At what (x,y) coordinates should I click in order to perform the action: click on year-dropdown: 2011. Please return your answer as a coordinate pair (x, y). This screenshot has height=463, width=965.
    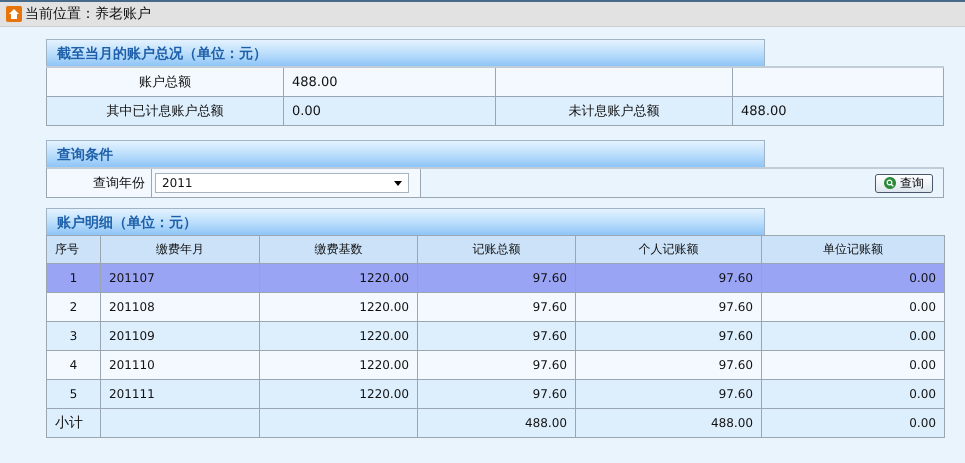
    Looking at the image, I should click on (282, 183).